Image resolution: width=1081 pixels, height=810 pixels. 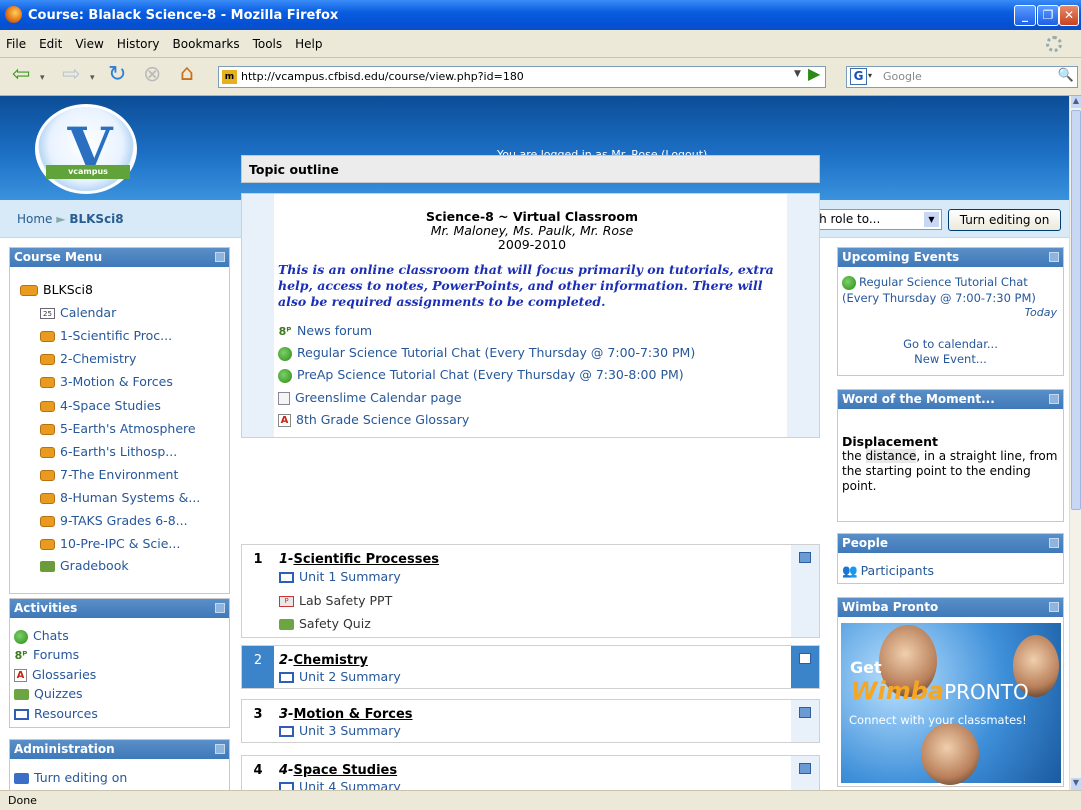 I want to click on back-dropdown-icon: ▾, so click(x=42, y=78).